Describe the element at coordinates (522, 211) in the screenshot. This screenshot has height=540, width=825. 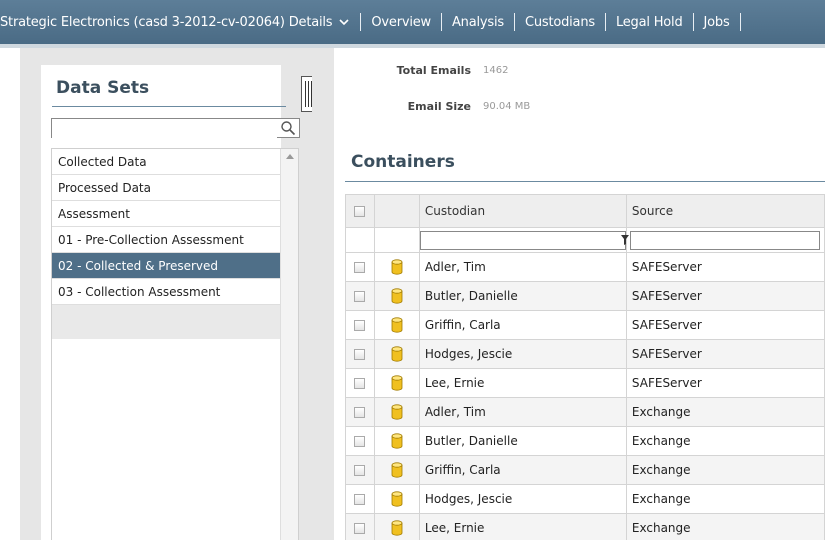
I see `custodian-column-header: Custodian` at that location.